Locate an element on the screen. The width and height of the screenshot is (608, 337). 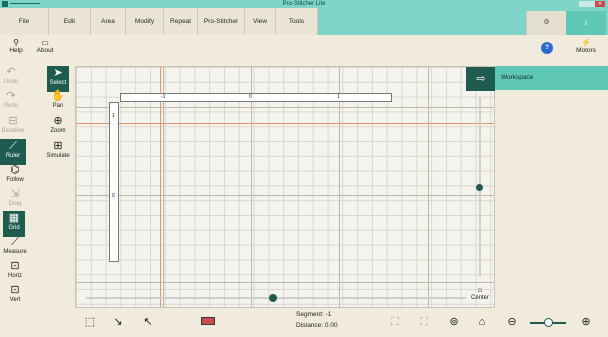
measure-button: ⟋ Measure is located at coordinates (15, 248).